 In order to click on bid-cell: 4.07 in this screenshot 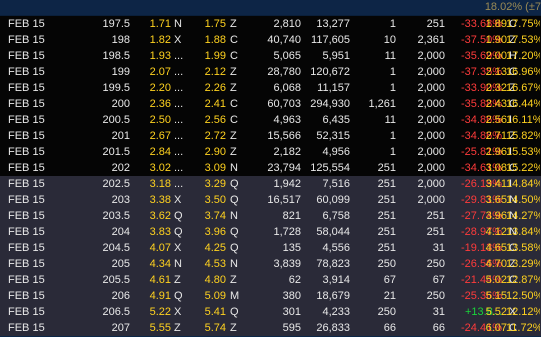, I will do `click(160, 248)`.